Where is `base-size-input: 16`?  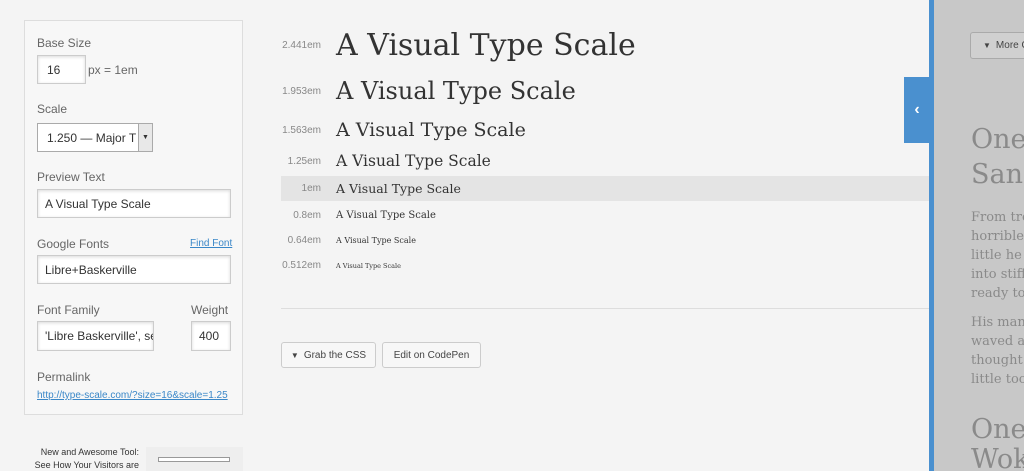
base-size-input: 16 is located at coordinates (61, 69).